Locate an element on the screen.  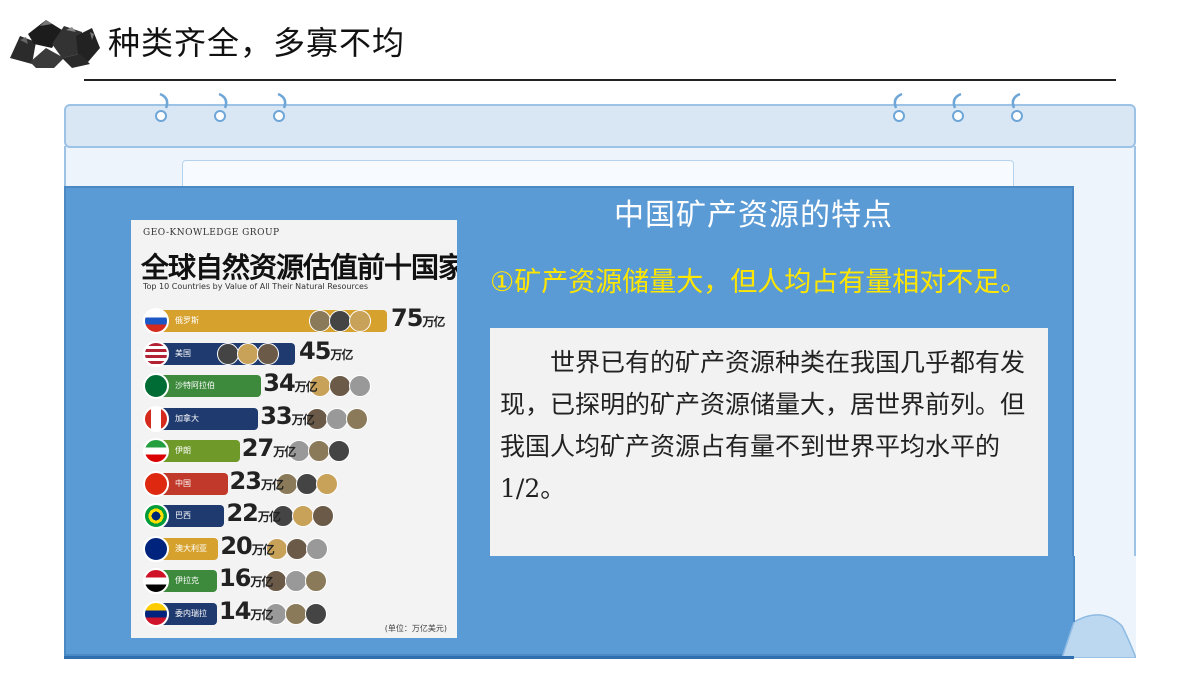
ranking-row: 美国 45万亿 is located at coordinates (293, 352).